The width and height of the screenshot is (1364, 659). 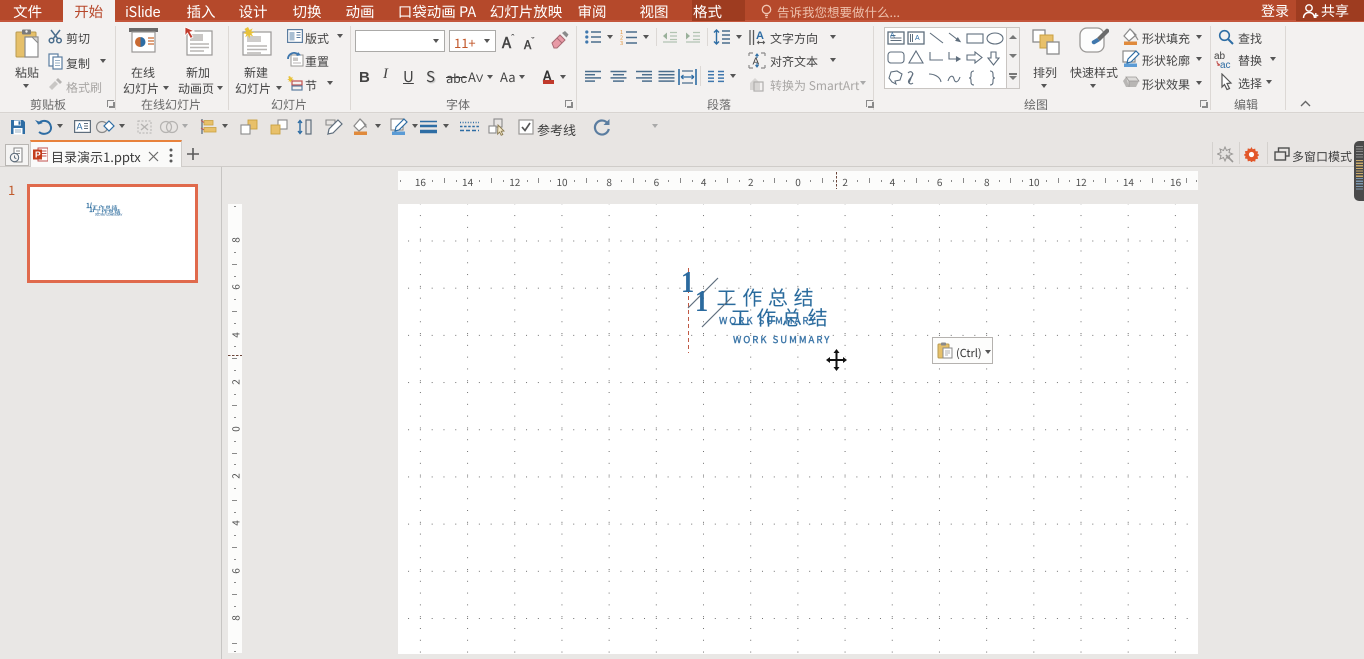 What do you see at coordinates (38, 155) in the screenshot?
I see `svg-text: P` at bounding box center [38, 155].